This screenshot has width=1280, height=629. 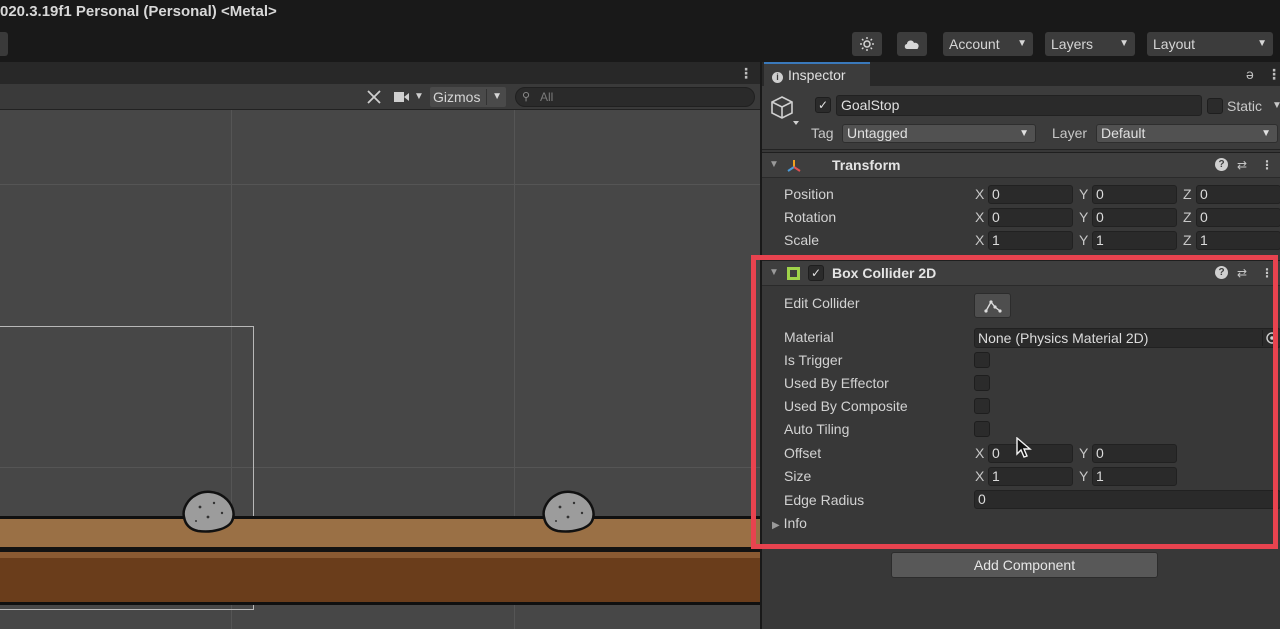 I want to click on tab-inspector: i Inspector, so click(x=817, y=74).